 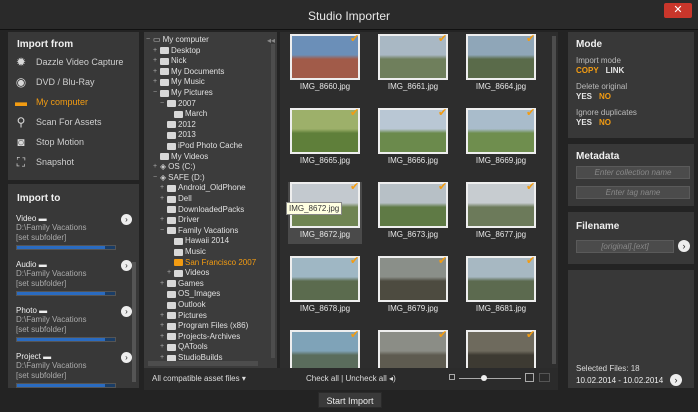 What do you see at coordinates (177, 40) in the screenshot?
I see `tree-item: − ▭ My computer` at bounding box center [177, 40].